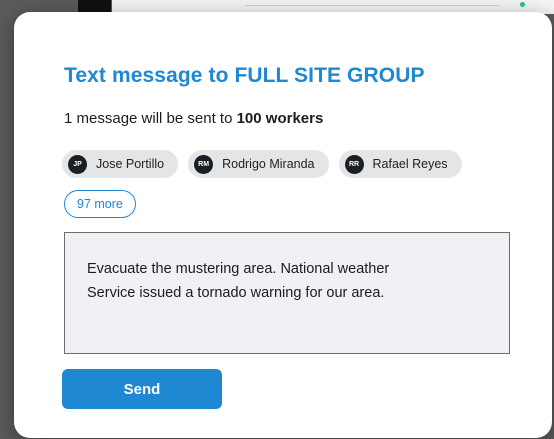 This screenshot has width=554, height=439. What do you see at coordinates (280, 118) in the screenshot?
I see `recipient-count: 100 workers` at bounding box center [280, 118].